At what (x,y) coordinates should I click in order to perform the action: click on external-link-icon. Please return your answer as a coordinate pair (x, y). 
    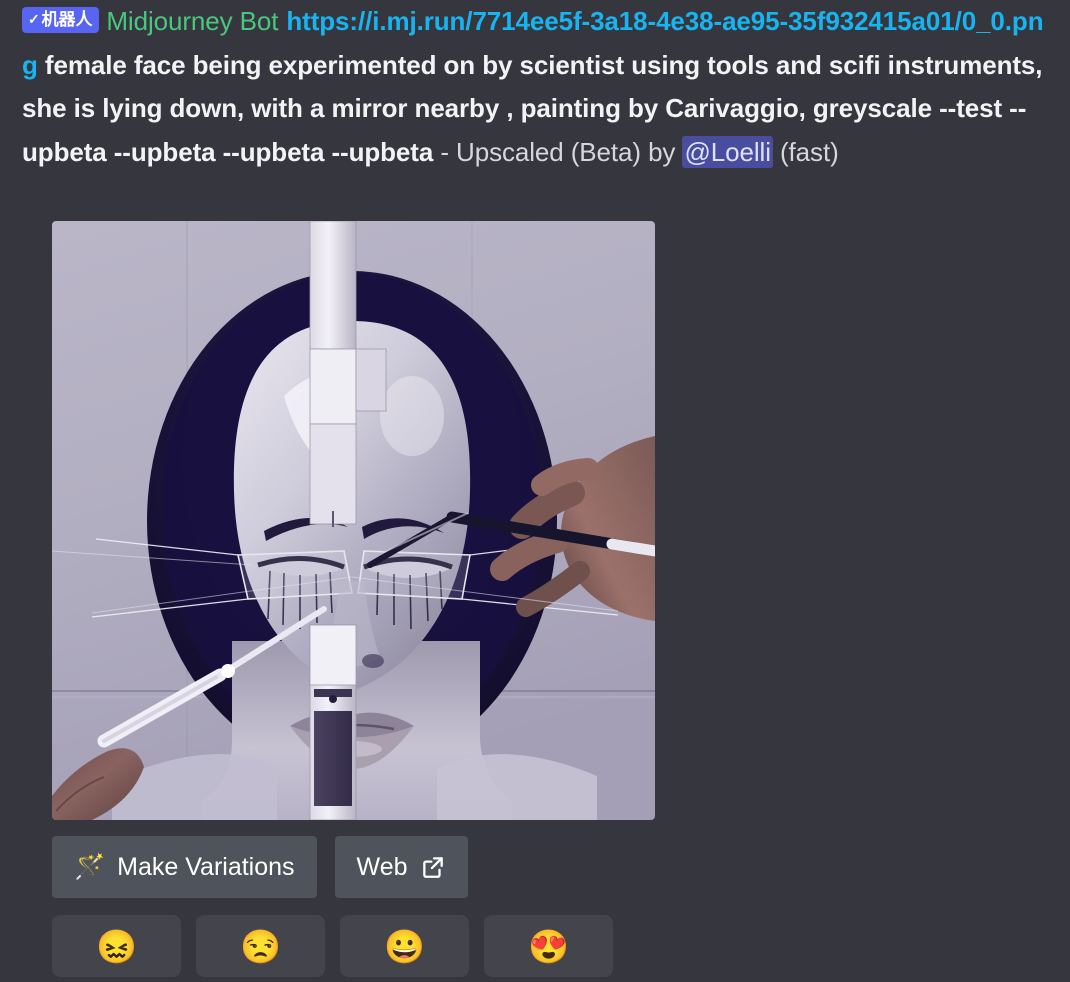
    Looking at the image, I should click on (433, 867).